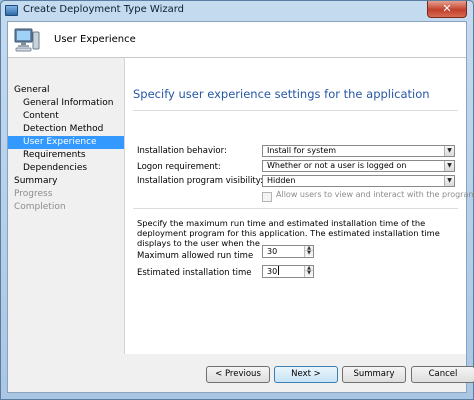 This screenshot has height=400, width=474. What do you see at coordinates (182, 151) in the screenshot?
I see `installation-behavior-label: Installation behavior:` at bounding box center [182, 151].